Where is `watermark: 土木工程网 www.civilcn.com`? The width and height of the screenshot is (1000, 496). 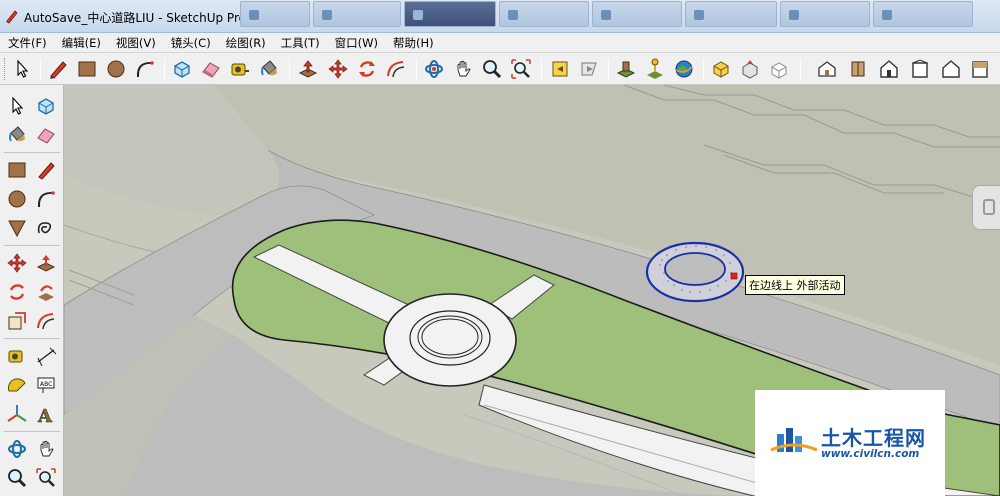
watermark: 土木工程网 www.civilcn.com is located at coordinates (850, 443).